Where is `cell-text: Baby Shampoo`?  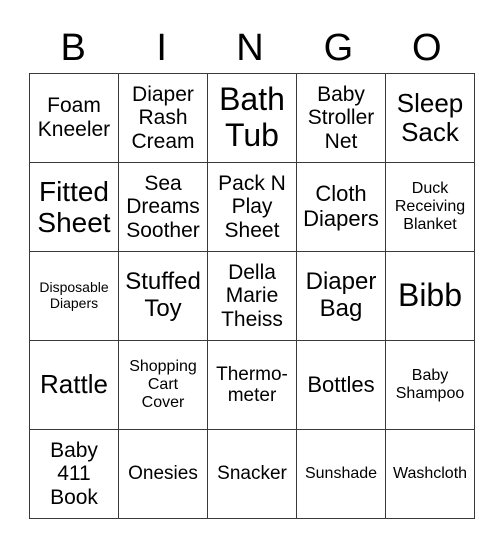 cell-text: Baby Shampoo is located at coordinates (430, 384).